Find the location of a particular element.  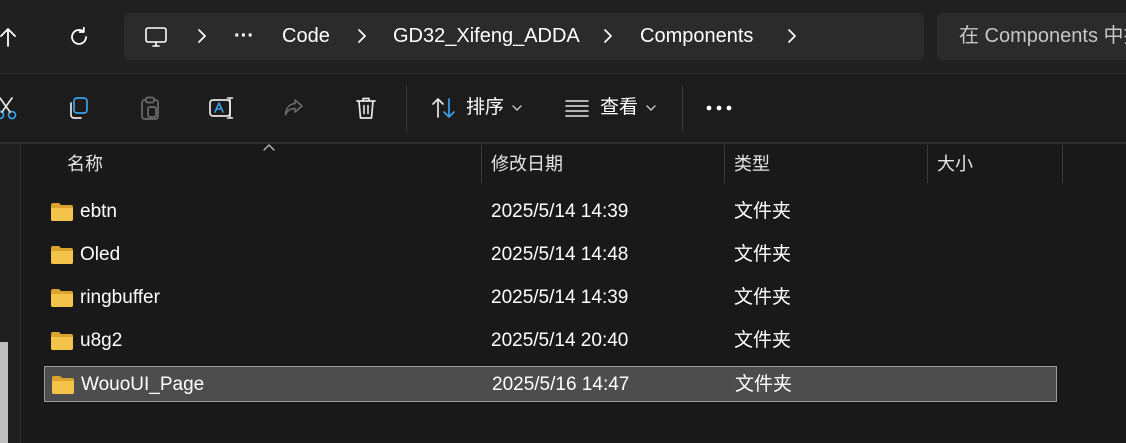

view-button: 查看 is located at coordinates (615, 108).